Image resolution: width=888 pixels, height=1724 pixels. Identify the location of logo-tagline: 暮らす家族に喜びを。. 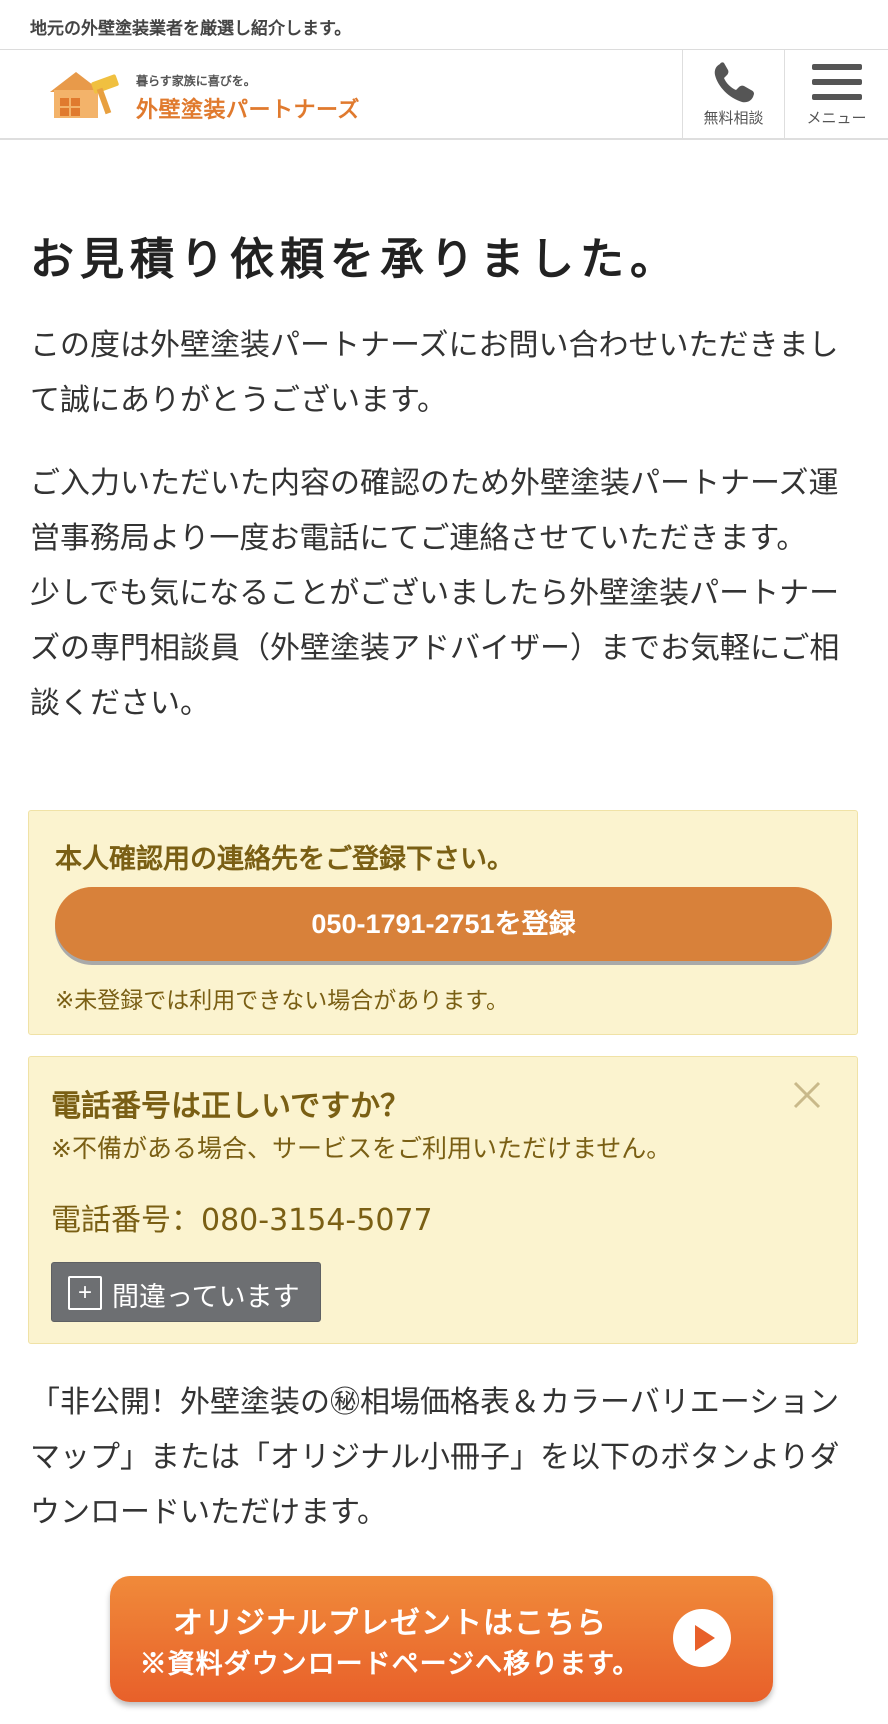
(196, 81).